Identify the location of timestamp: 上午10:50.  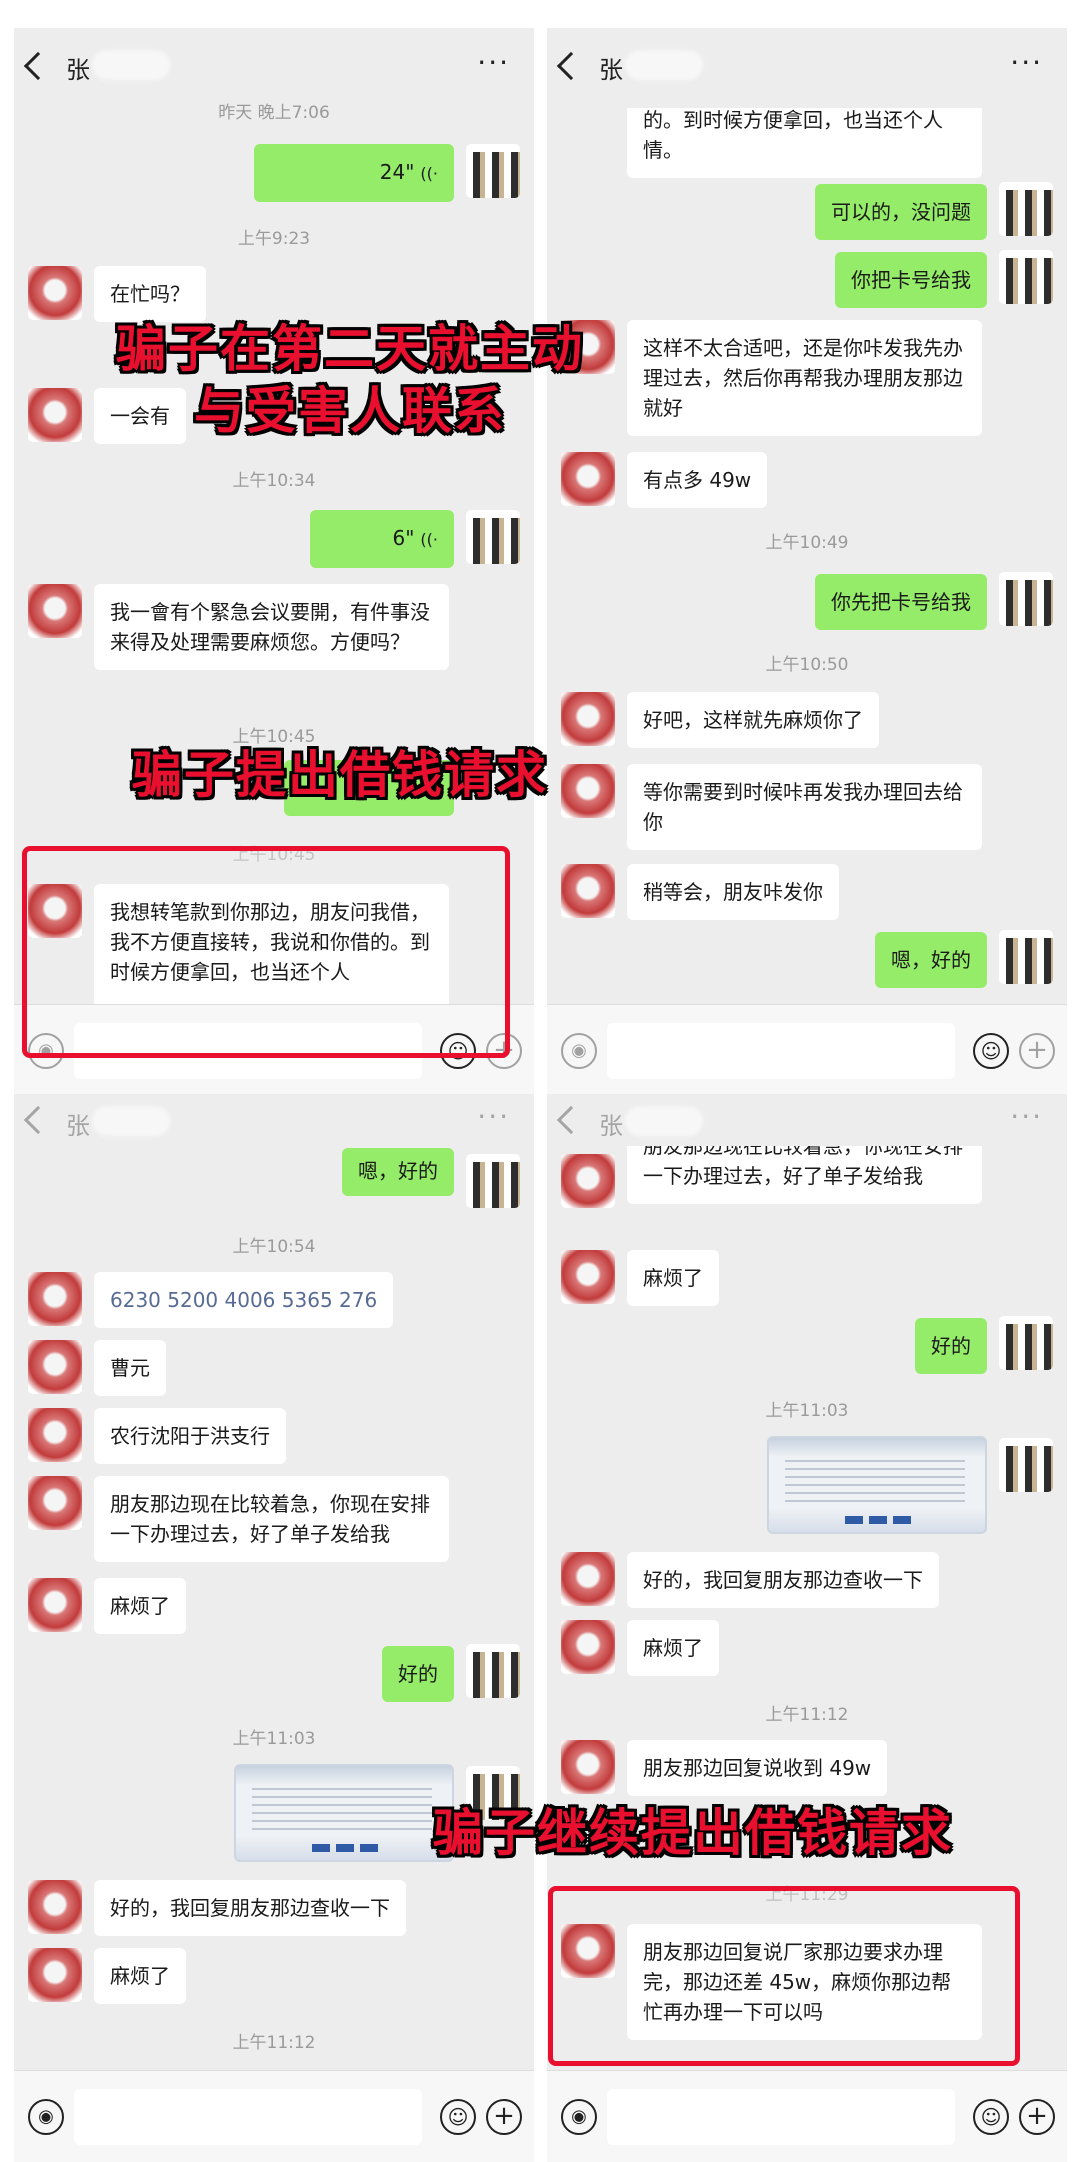
(807, 665).